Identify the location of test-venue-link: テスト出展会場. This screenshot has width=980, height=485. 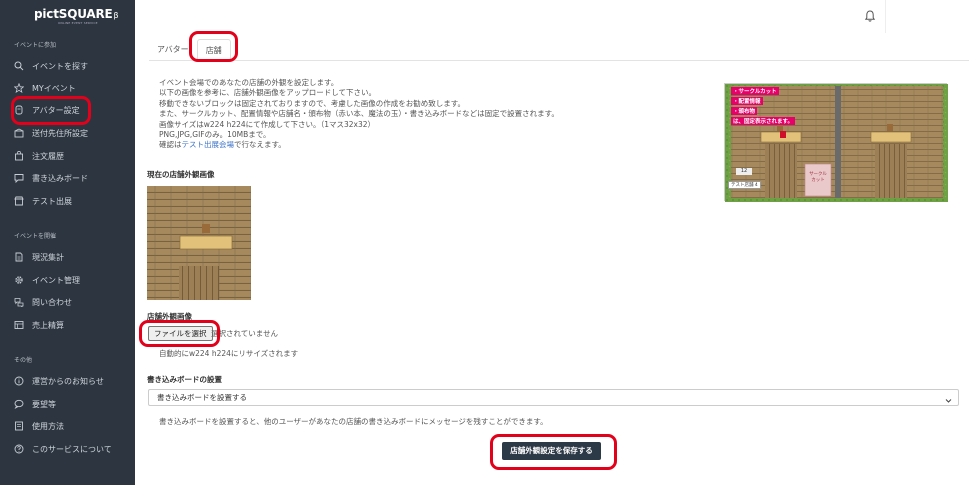
(208, 144).